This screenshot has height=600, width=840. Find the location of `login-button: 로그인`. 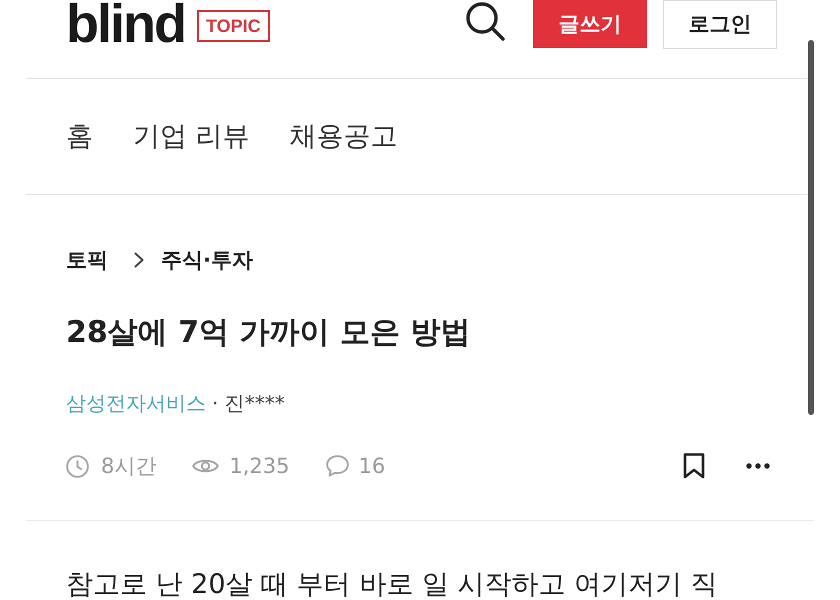

login-button: 로그인 is located at coordinates (720, 24).